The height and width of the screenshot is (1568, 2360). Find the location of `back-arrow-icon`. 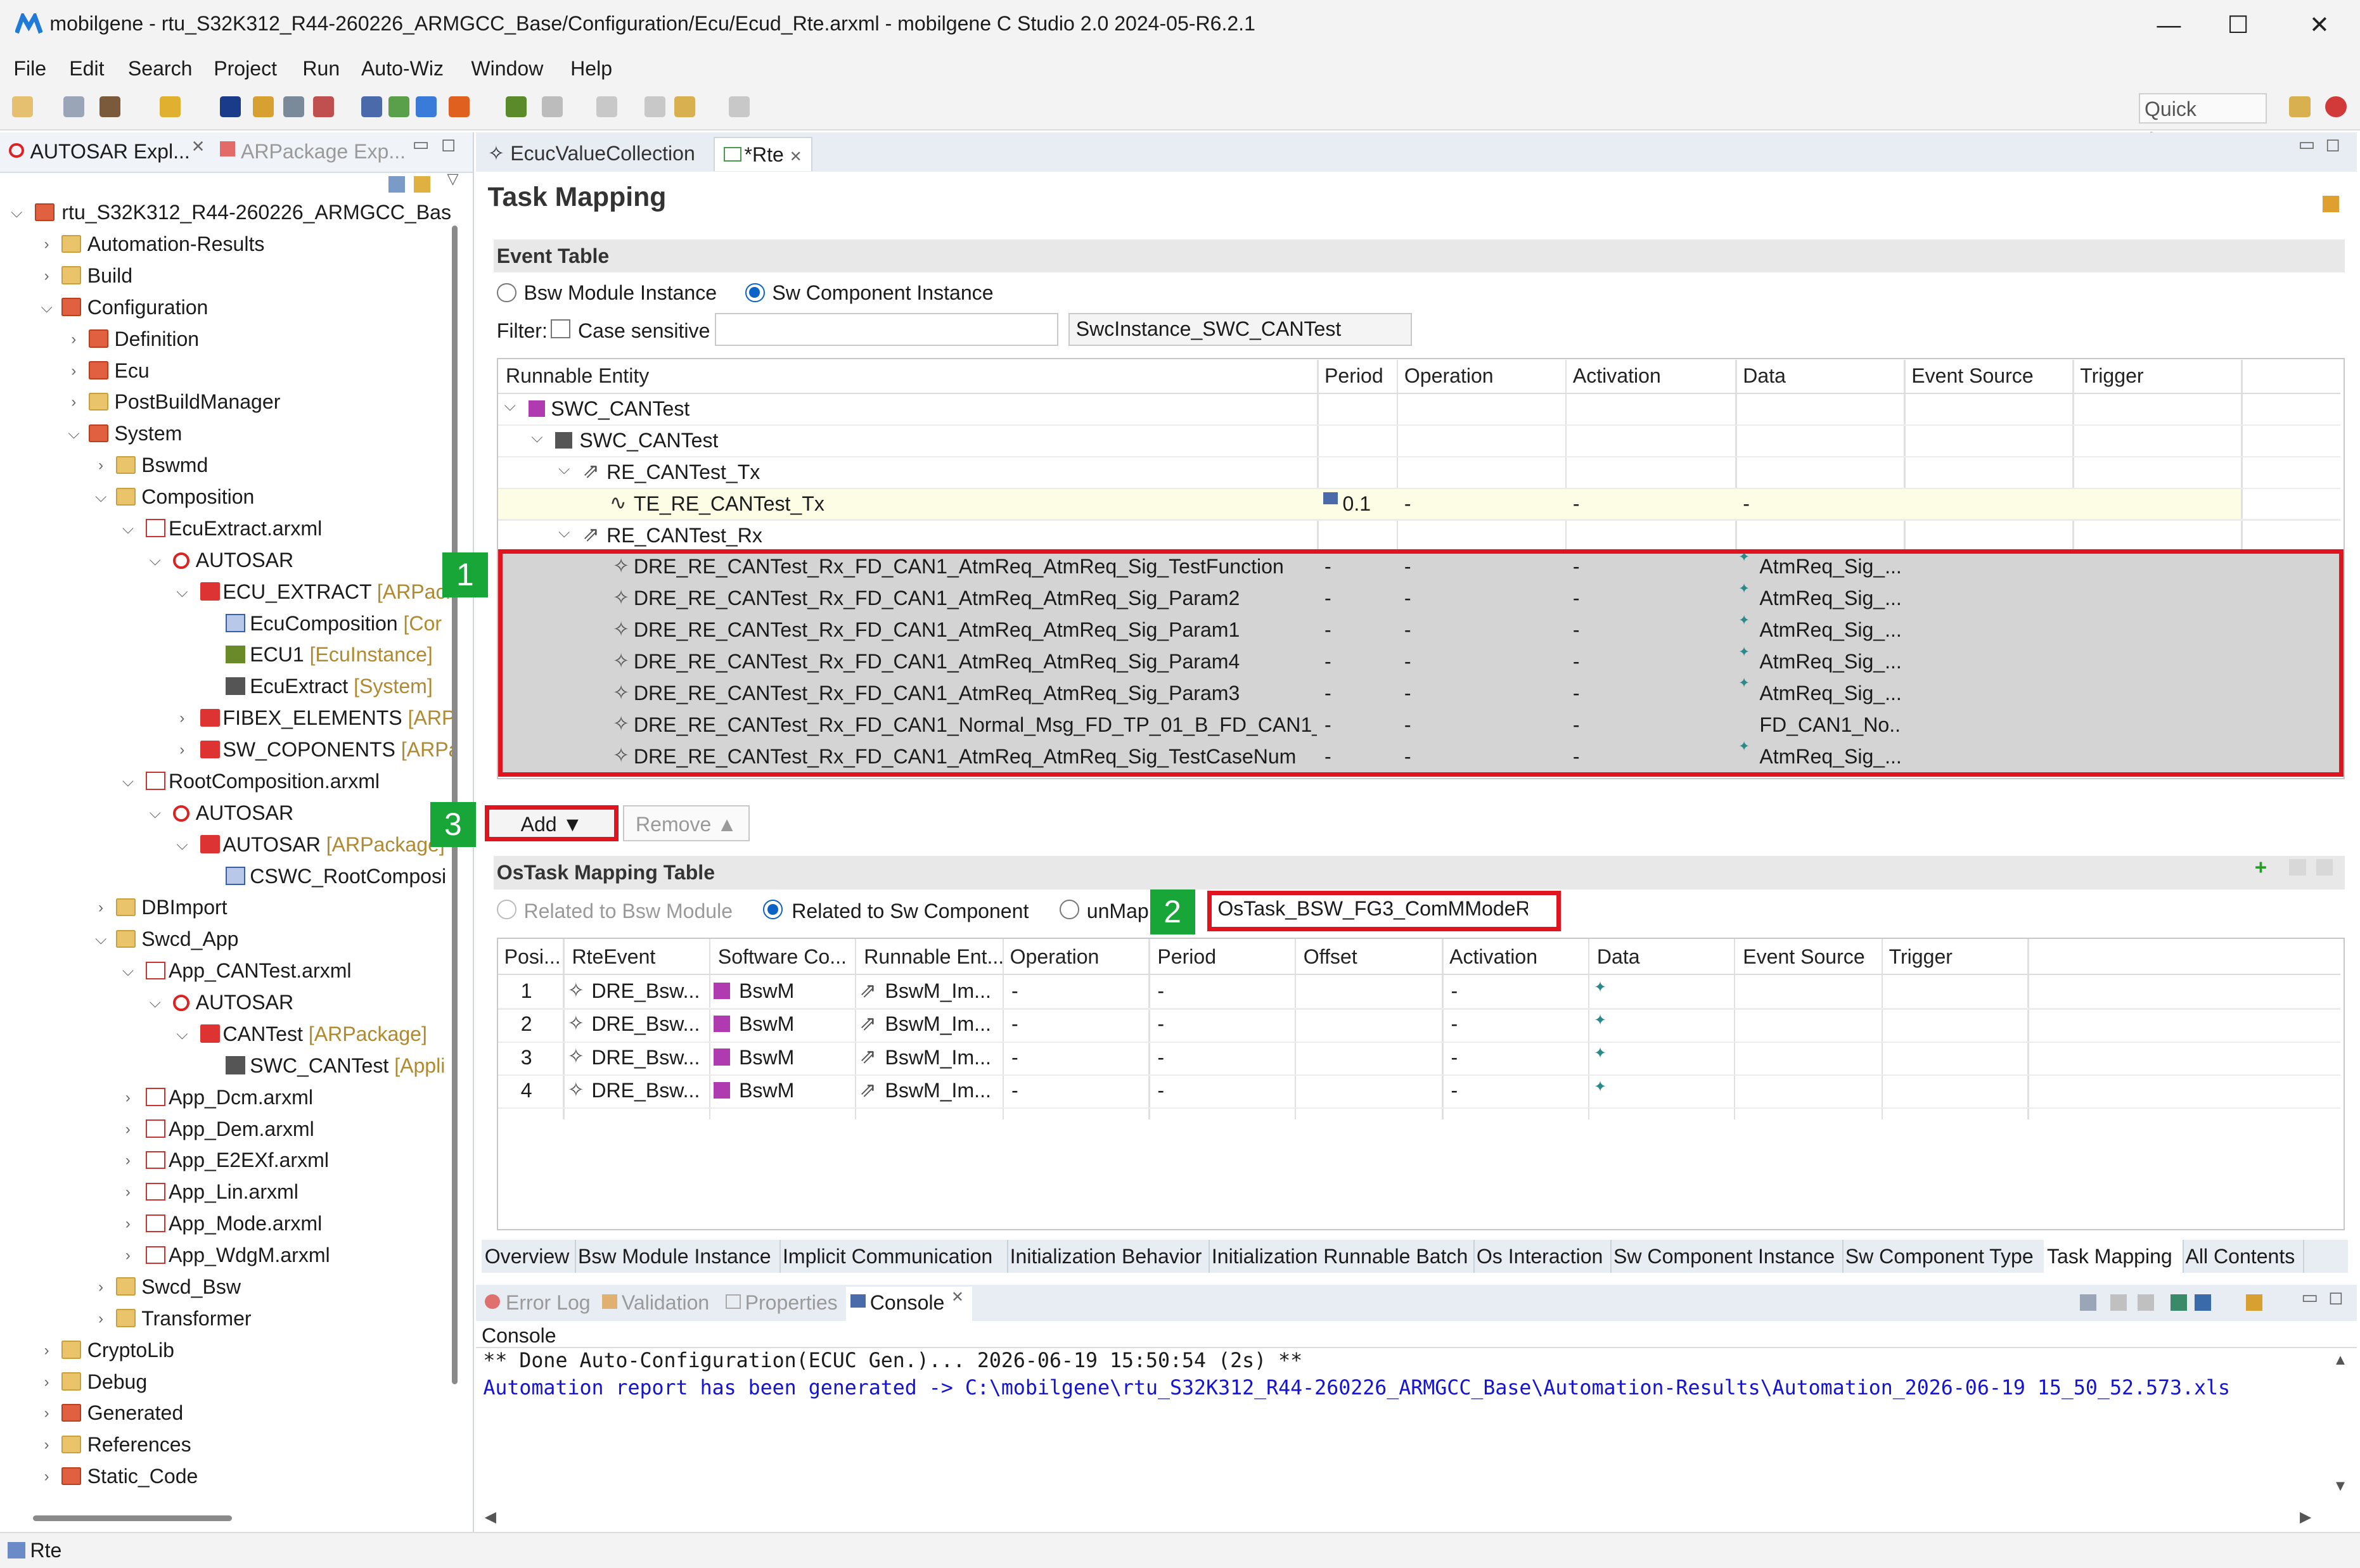

back-arrow-icon is located at coordinates (654, 107).